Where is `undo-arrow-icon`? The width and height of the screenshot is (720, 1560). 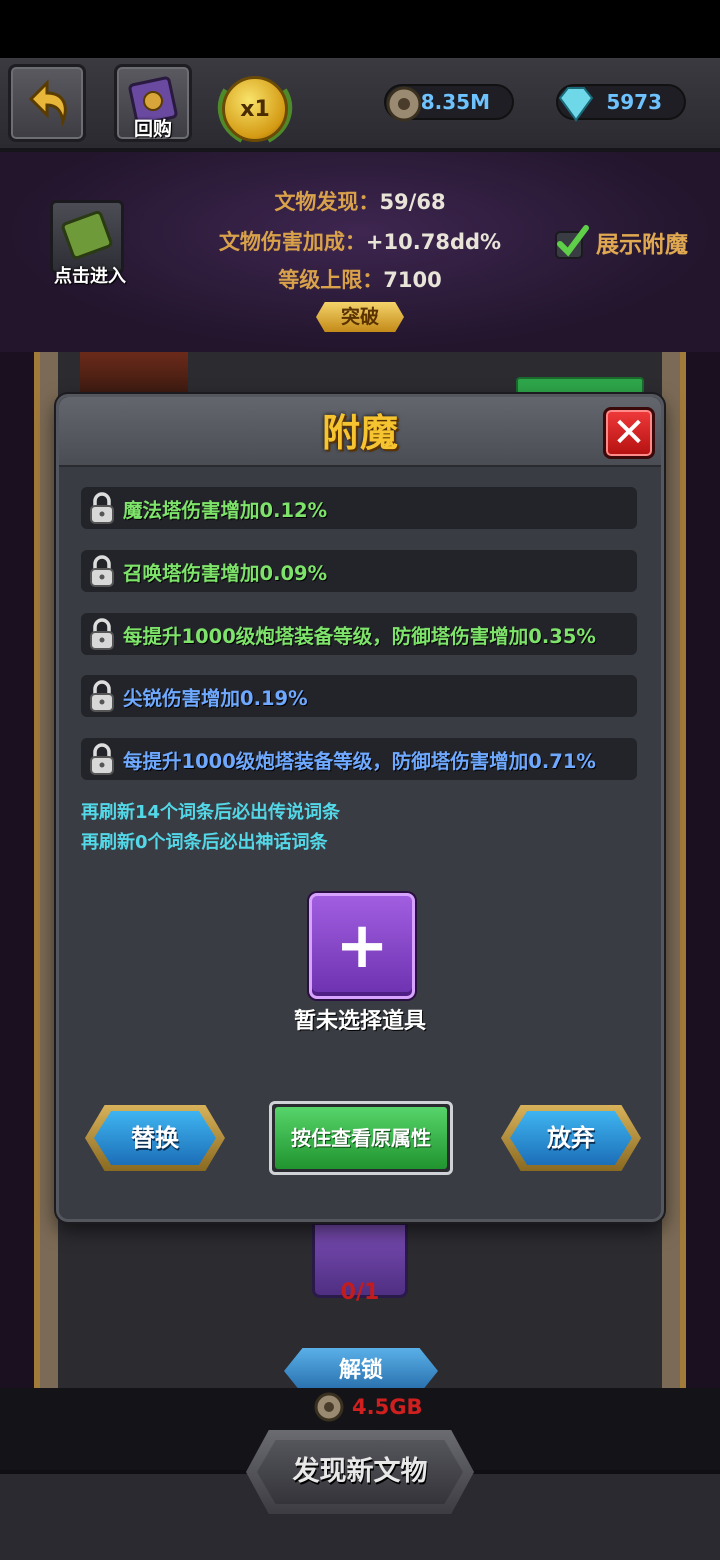
undo-arrow-icon is located at coordinates (47, 103).